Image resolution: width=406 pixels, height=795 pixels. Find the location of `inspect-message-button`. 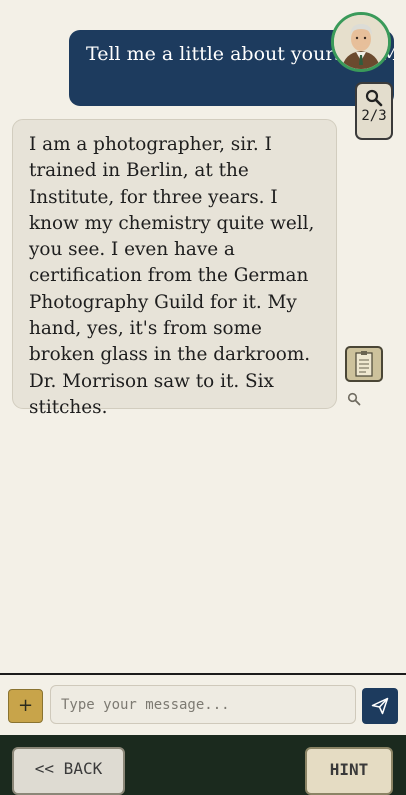

inspect-message-button is located at coordinates (354, 400).